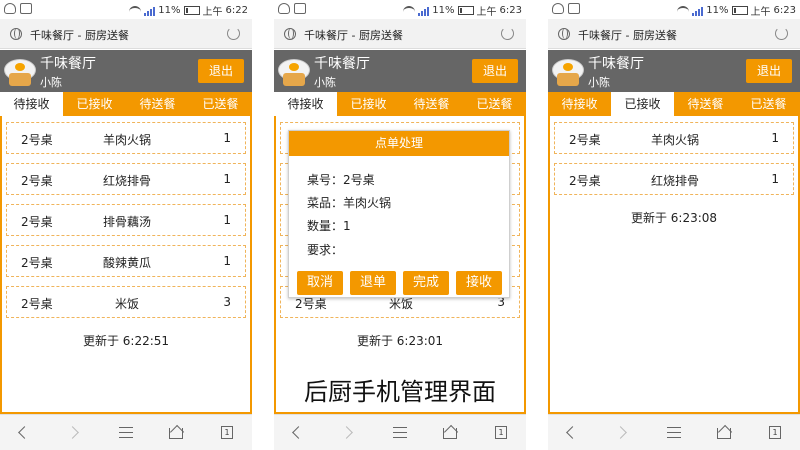 The width and height of the screenshot is (800, 450). What do you see at coordinates (479, 283) in the screenshot?
I see `accept-button: 接收` at bounding box center [479, 283].